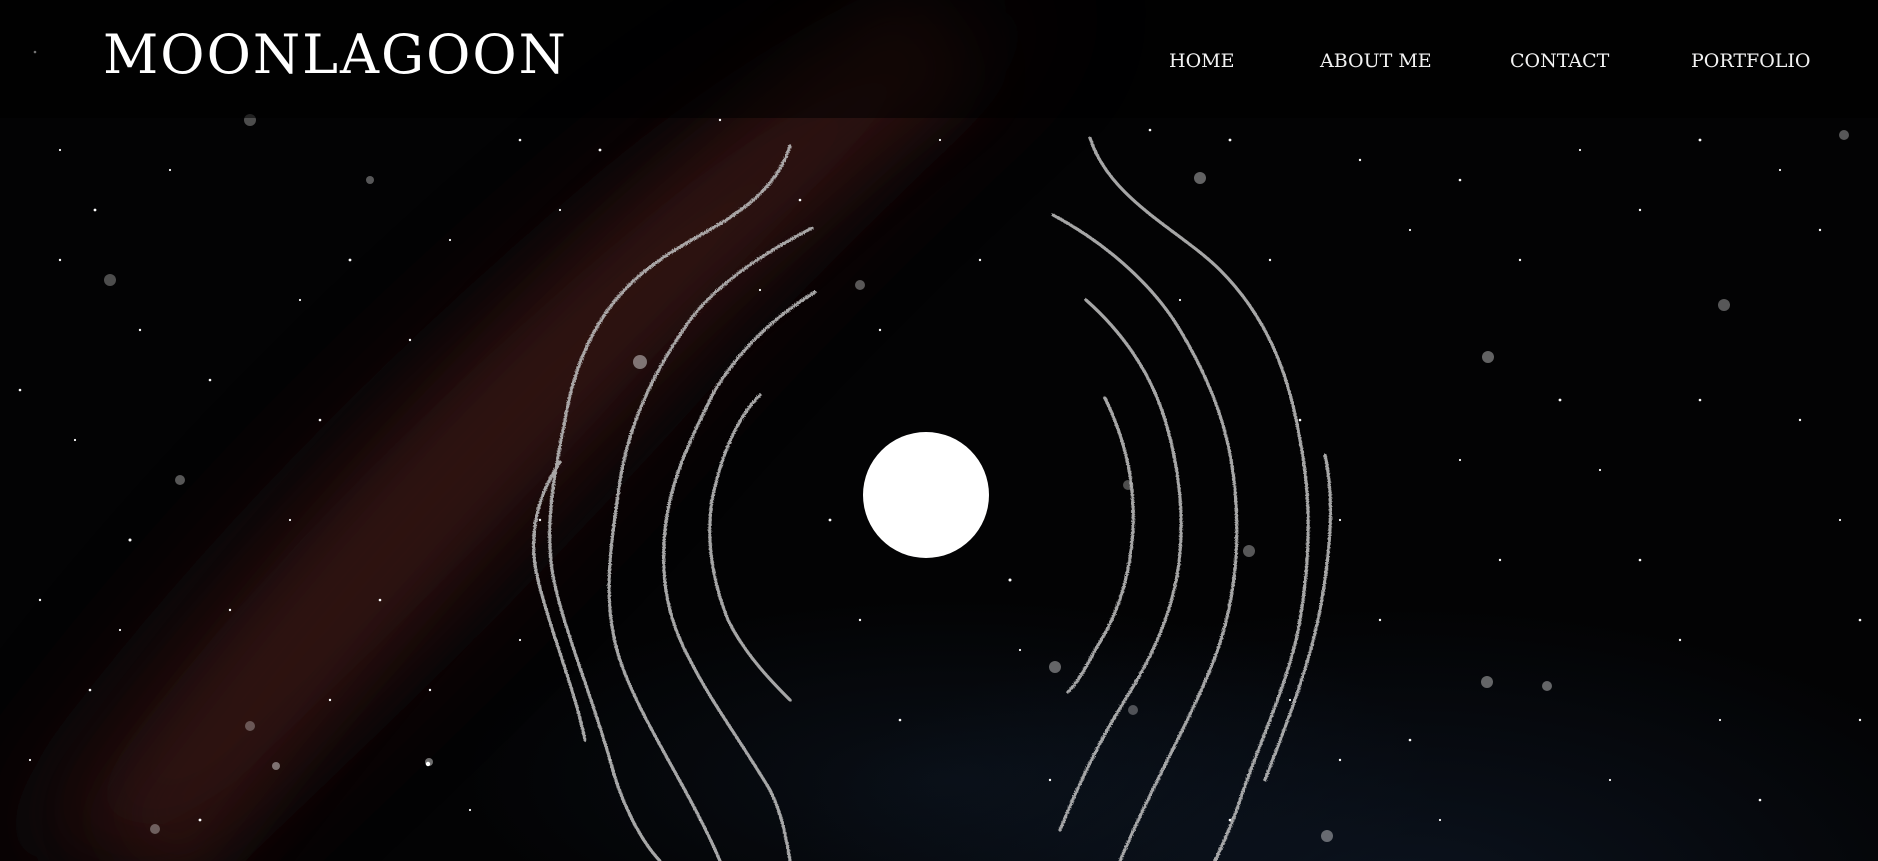 Image resolution: width=1878 pixels, height=861 pixels. Describe the element at coordinates (926, 495) in the screenshot. I see `moon` at that location.